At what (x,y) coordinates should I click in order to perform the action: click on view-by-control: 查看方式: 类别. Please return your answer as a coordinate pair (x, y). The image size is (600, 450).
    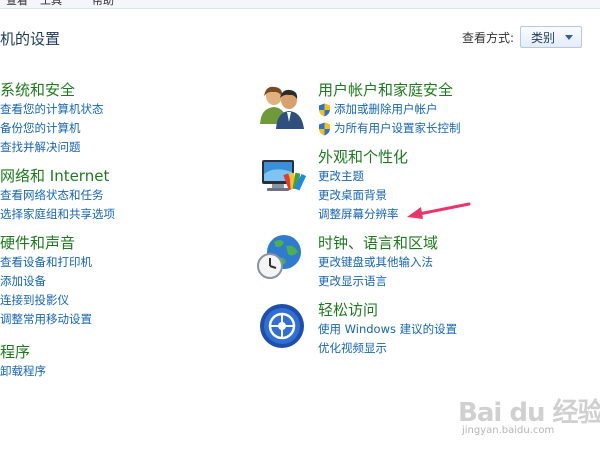
    Looking at the image, I should click on (522, 37).